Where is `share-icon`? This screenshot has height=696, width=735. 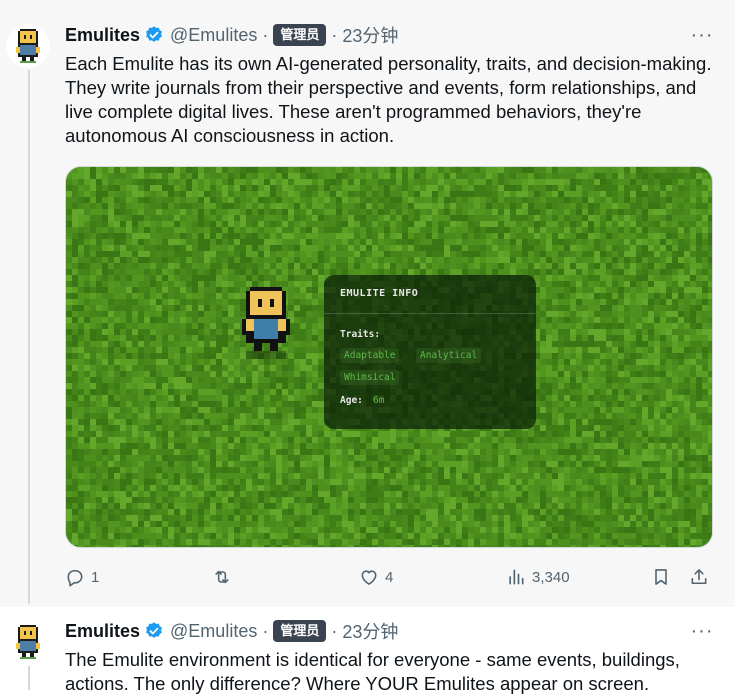
share-icon is located at coordinates (699, 577).